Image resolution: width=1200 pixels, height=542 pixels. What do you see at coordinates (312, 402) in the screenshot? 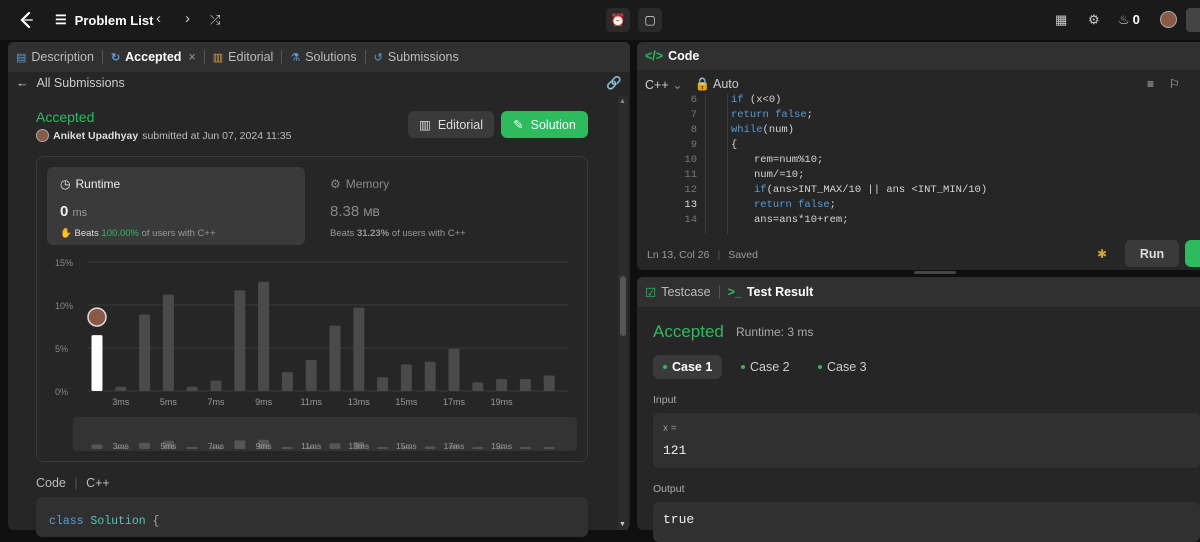
I see `x-tick-label: 11ms` at bounding box center [312, 402].